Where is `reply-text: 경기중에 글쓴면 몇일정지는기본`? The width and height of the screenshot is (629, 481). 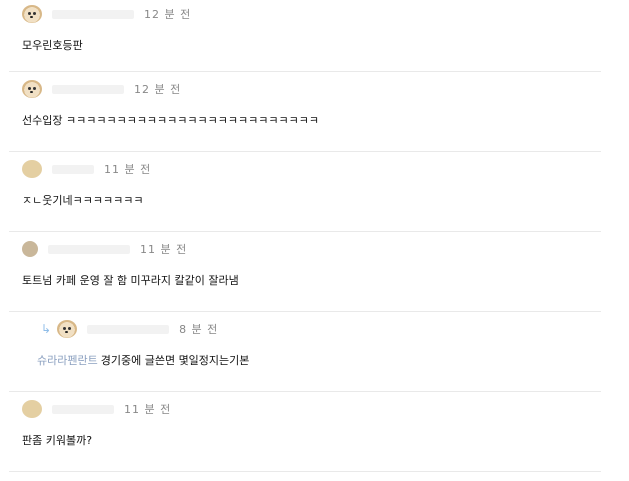 reply-text: 경기중에 글쓴면 몇일정지는기본 is located at coordinates (175, 360).